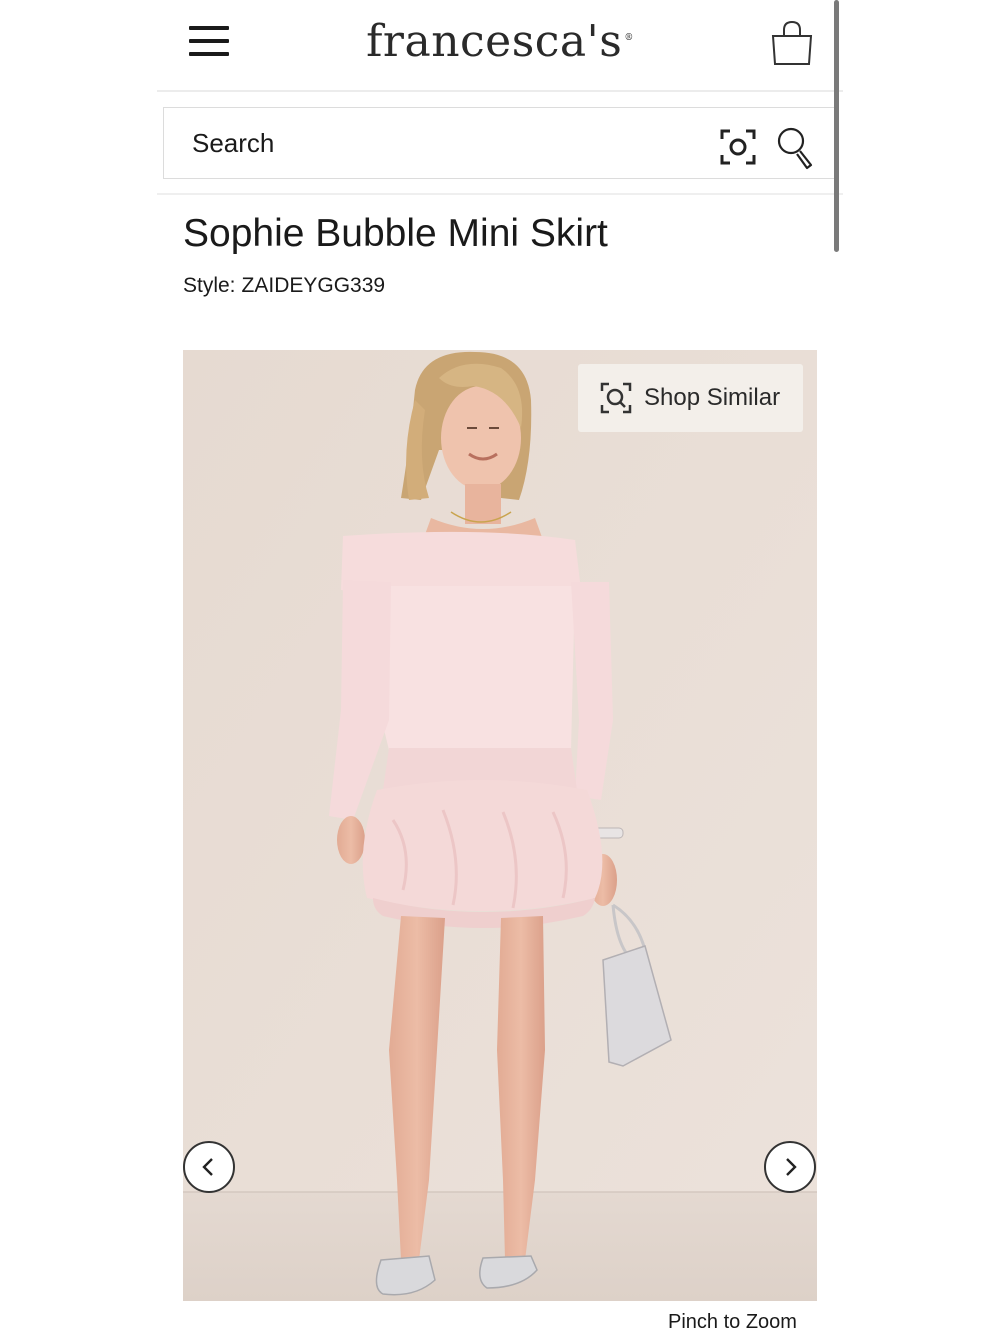 This screenshot has height=1329, width=1000. What do you see at coordinates (712, 397) in the screenshot?
I see `shop-similar-label: Shop Similar` at bounding box center [712, 397].